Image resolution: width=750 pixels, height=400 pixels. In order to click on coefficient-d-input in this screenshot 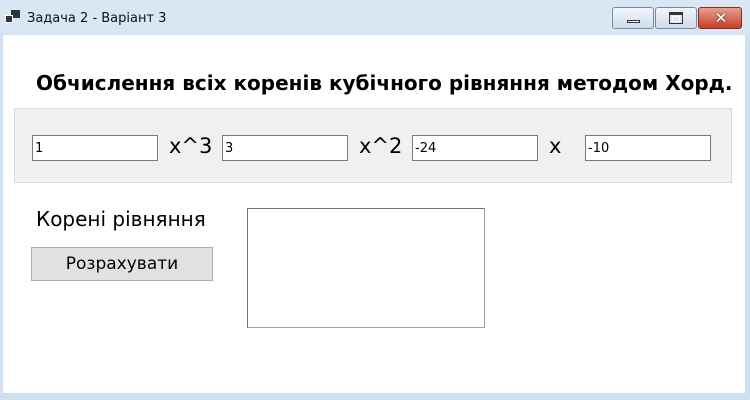, I will do `click(648, 148)`.